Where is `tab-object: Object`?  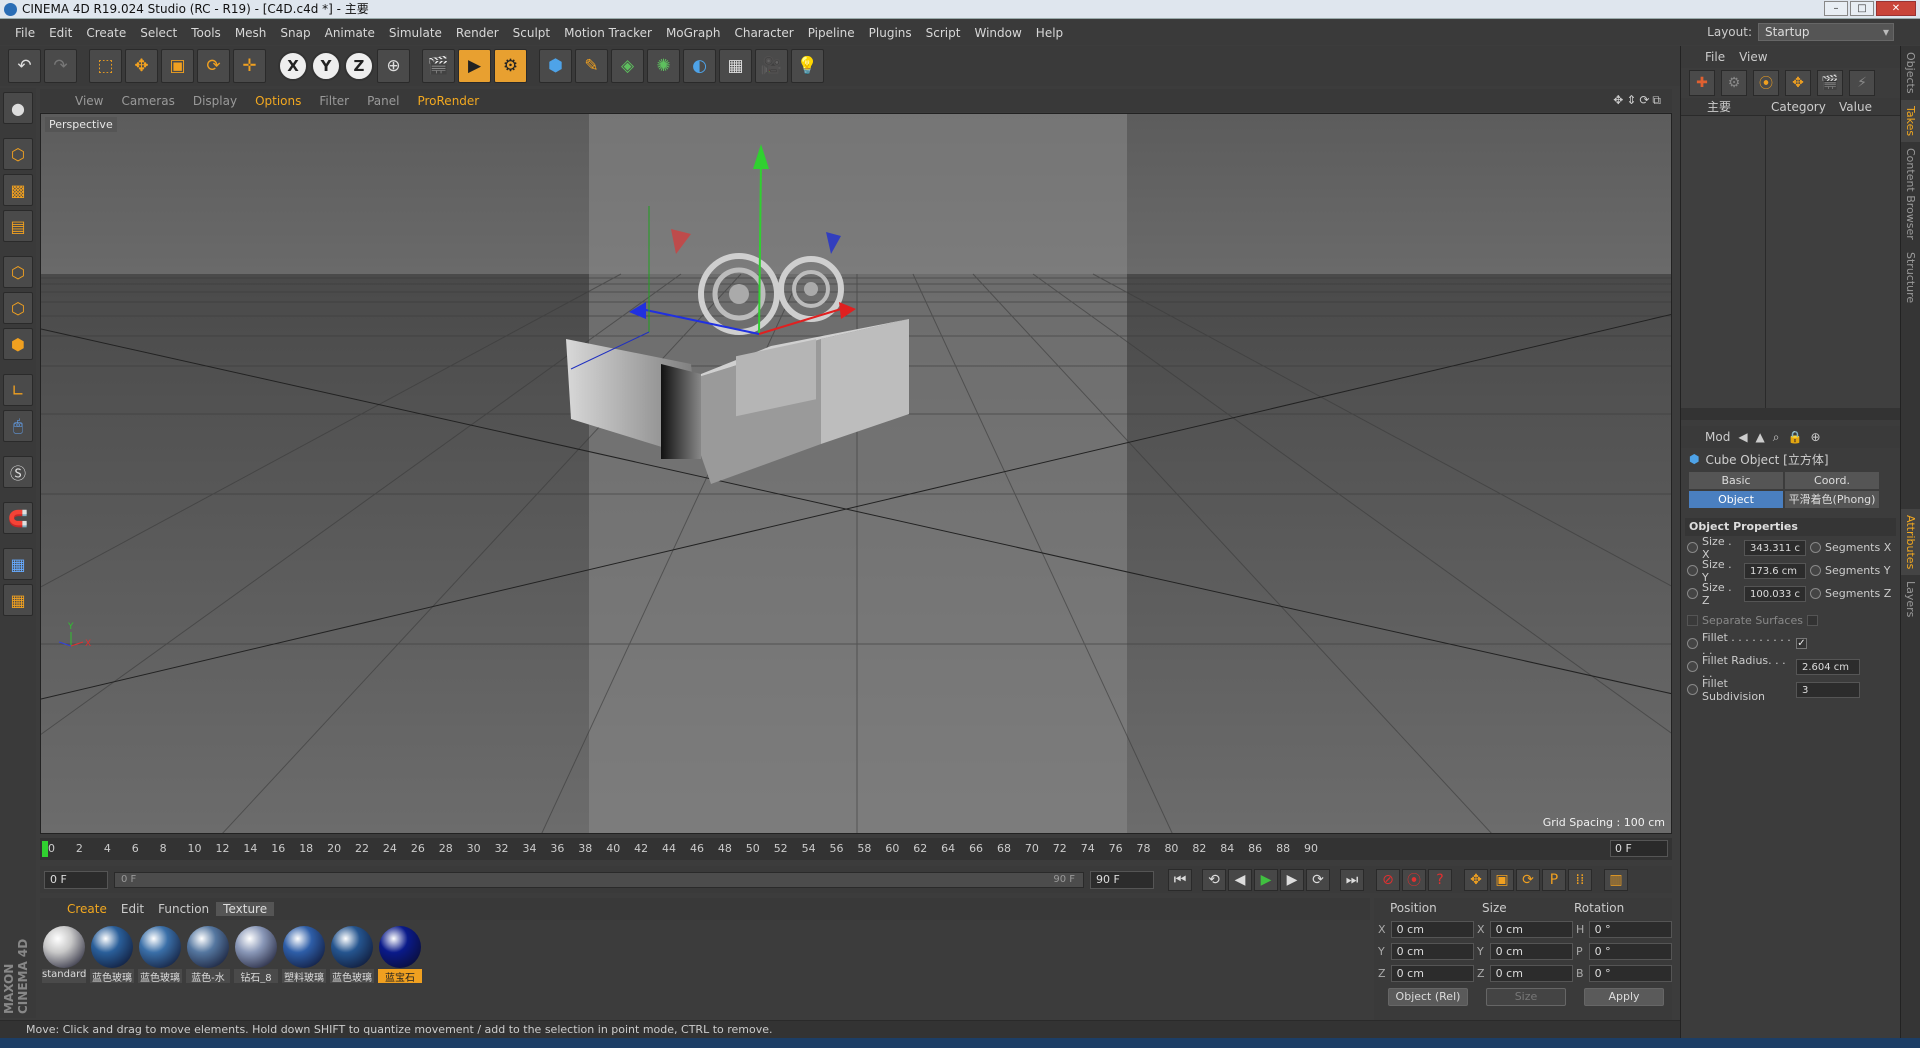 tab-object: Object is located at coordinates (1736, 499).